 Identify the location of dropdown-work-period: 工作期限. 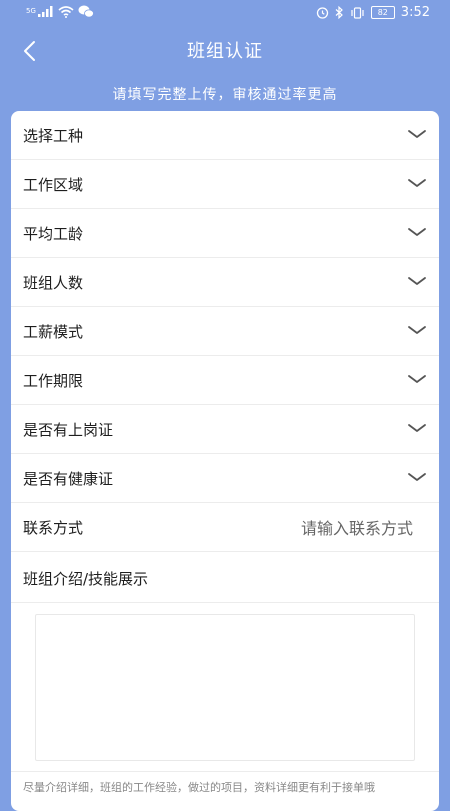
(225, 380).